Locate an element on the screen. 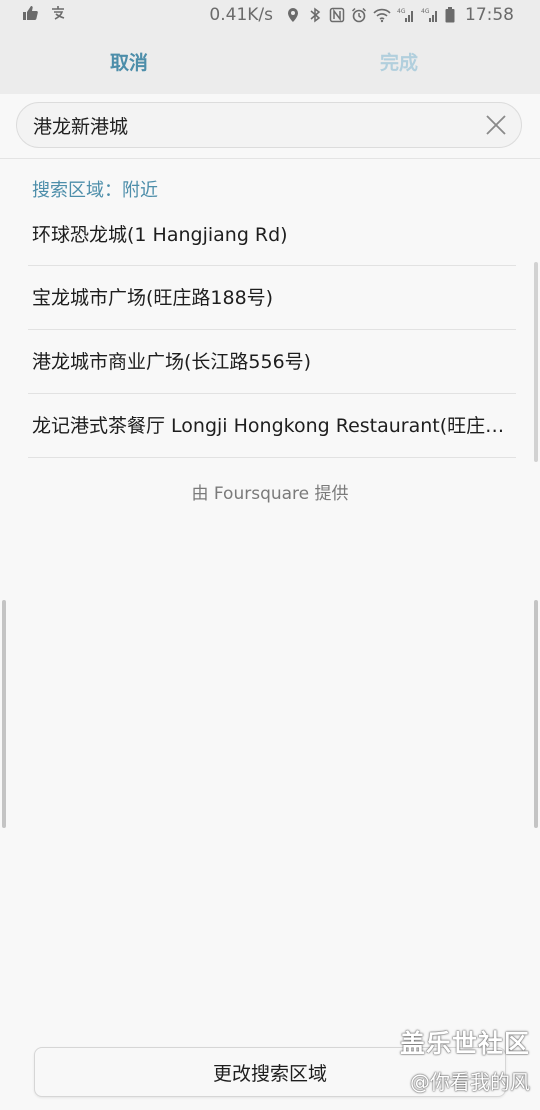 The height and width of the screenshot is (1110, 540). list-item: 宝龙城市广场(旺庄路188号) is located at coordinates (270, 298).